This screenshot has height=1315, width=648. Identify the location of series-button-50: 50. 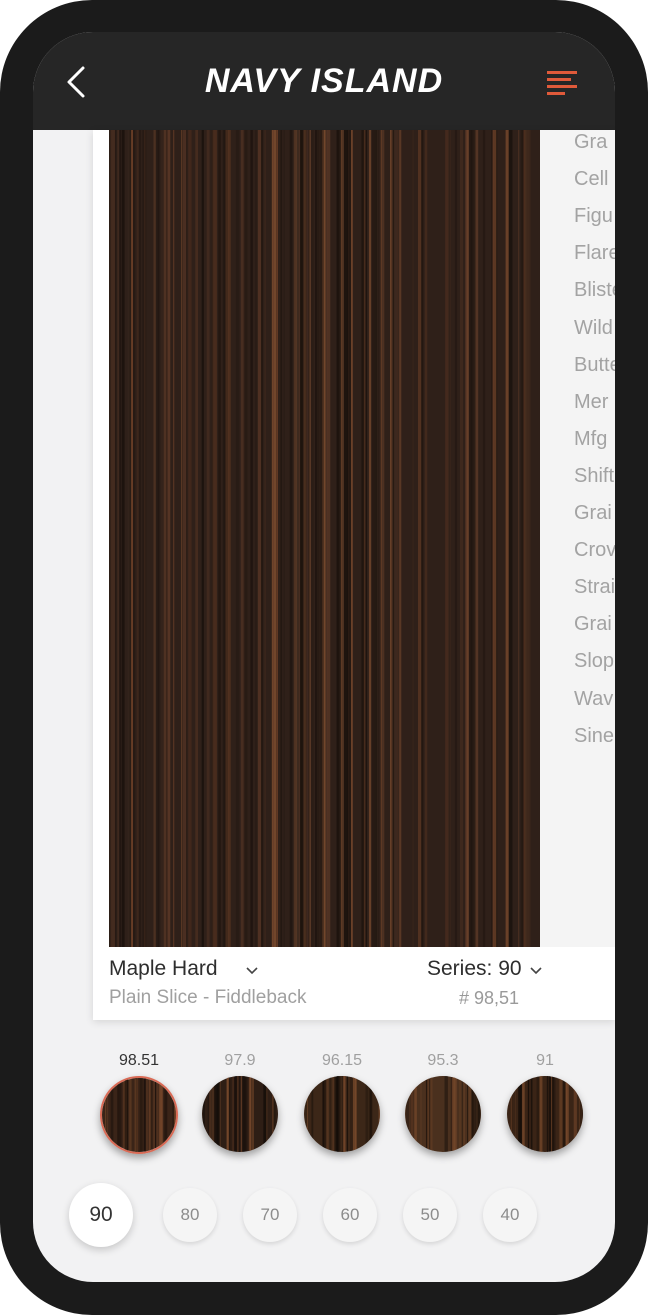
(430, 1215).